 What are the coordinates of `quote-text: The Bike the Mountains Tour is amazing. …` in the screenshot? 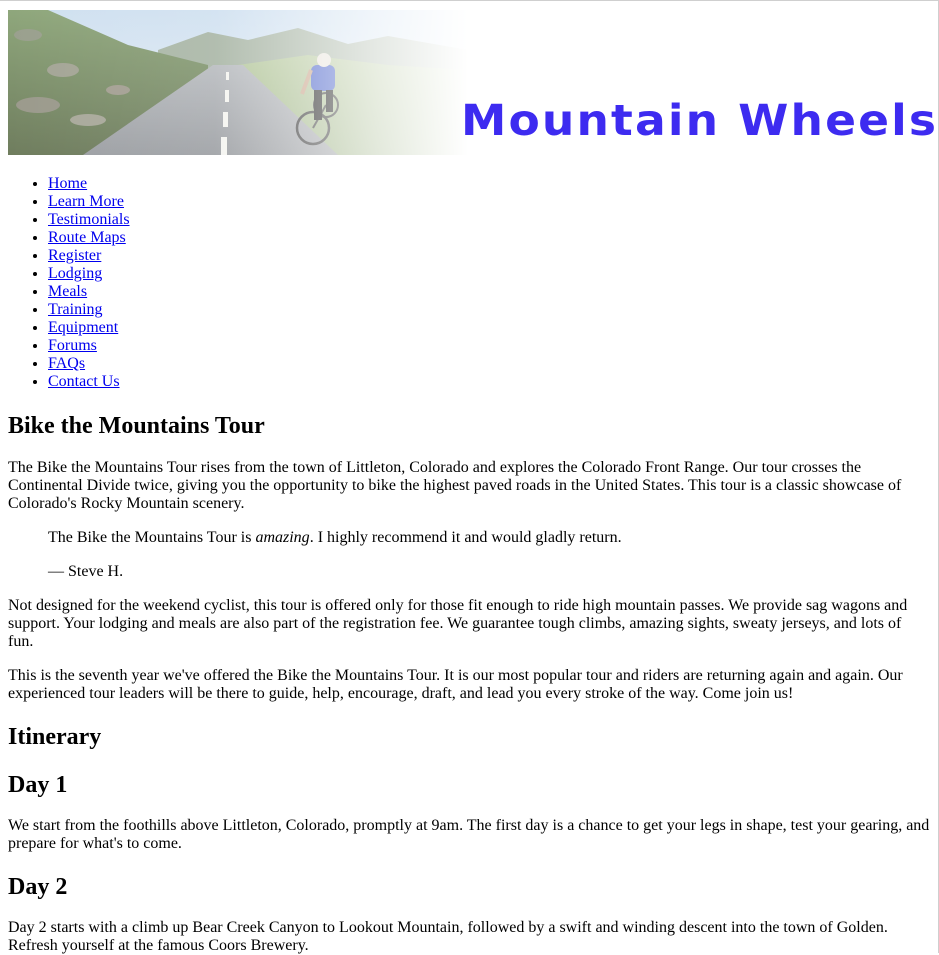 It's located at (469, 538).